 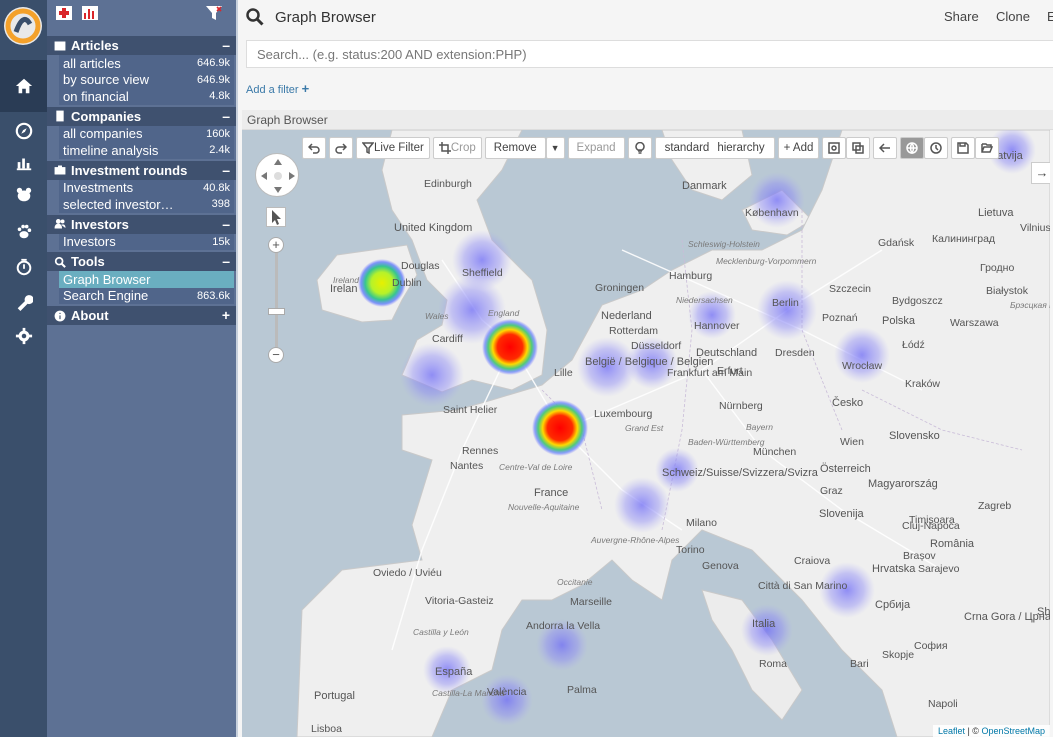 What do you see at coordinates (146, 279) in the screenshot?
I see `sidebar-item-graph-browser: Graph Browser` at bounding box center [146, 279].